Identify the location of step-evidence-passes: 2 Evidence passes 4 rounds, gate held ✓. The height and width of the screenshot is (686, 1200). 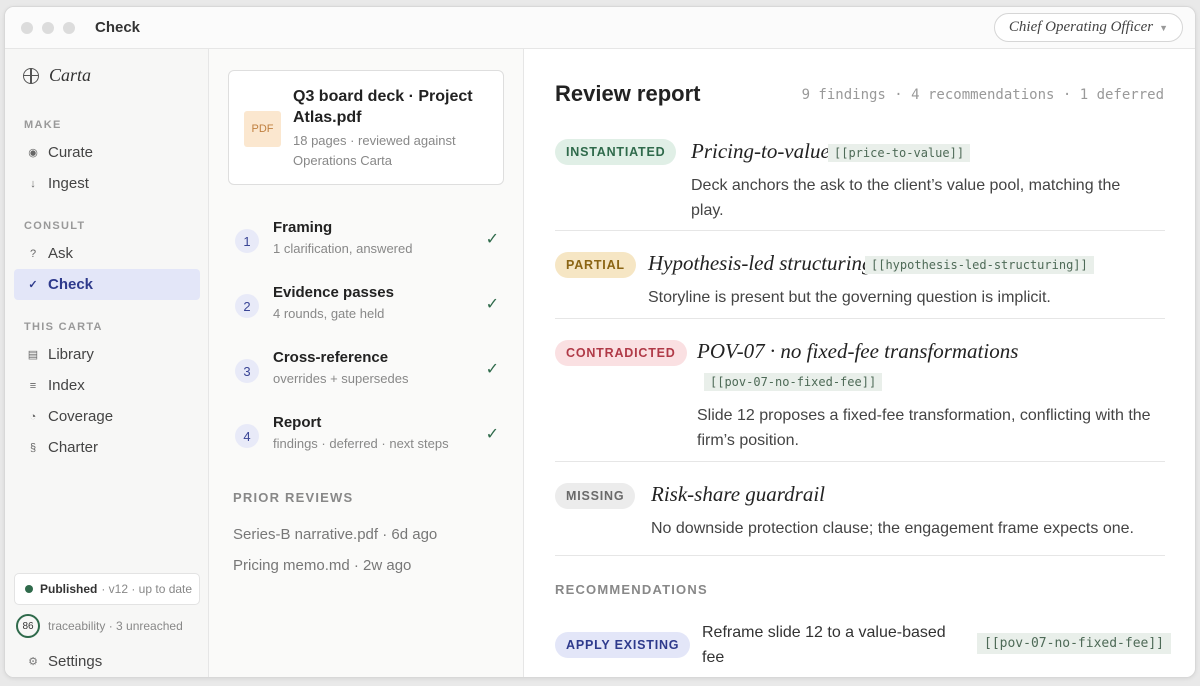
(370, 306).